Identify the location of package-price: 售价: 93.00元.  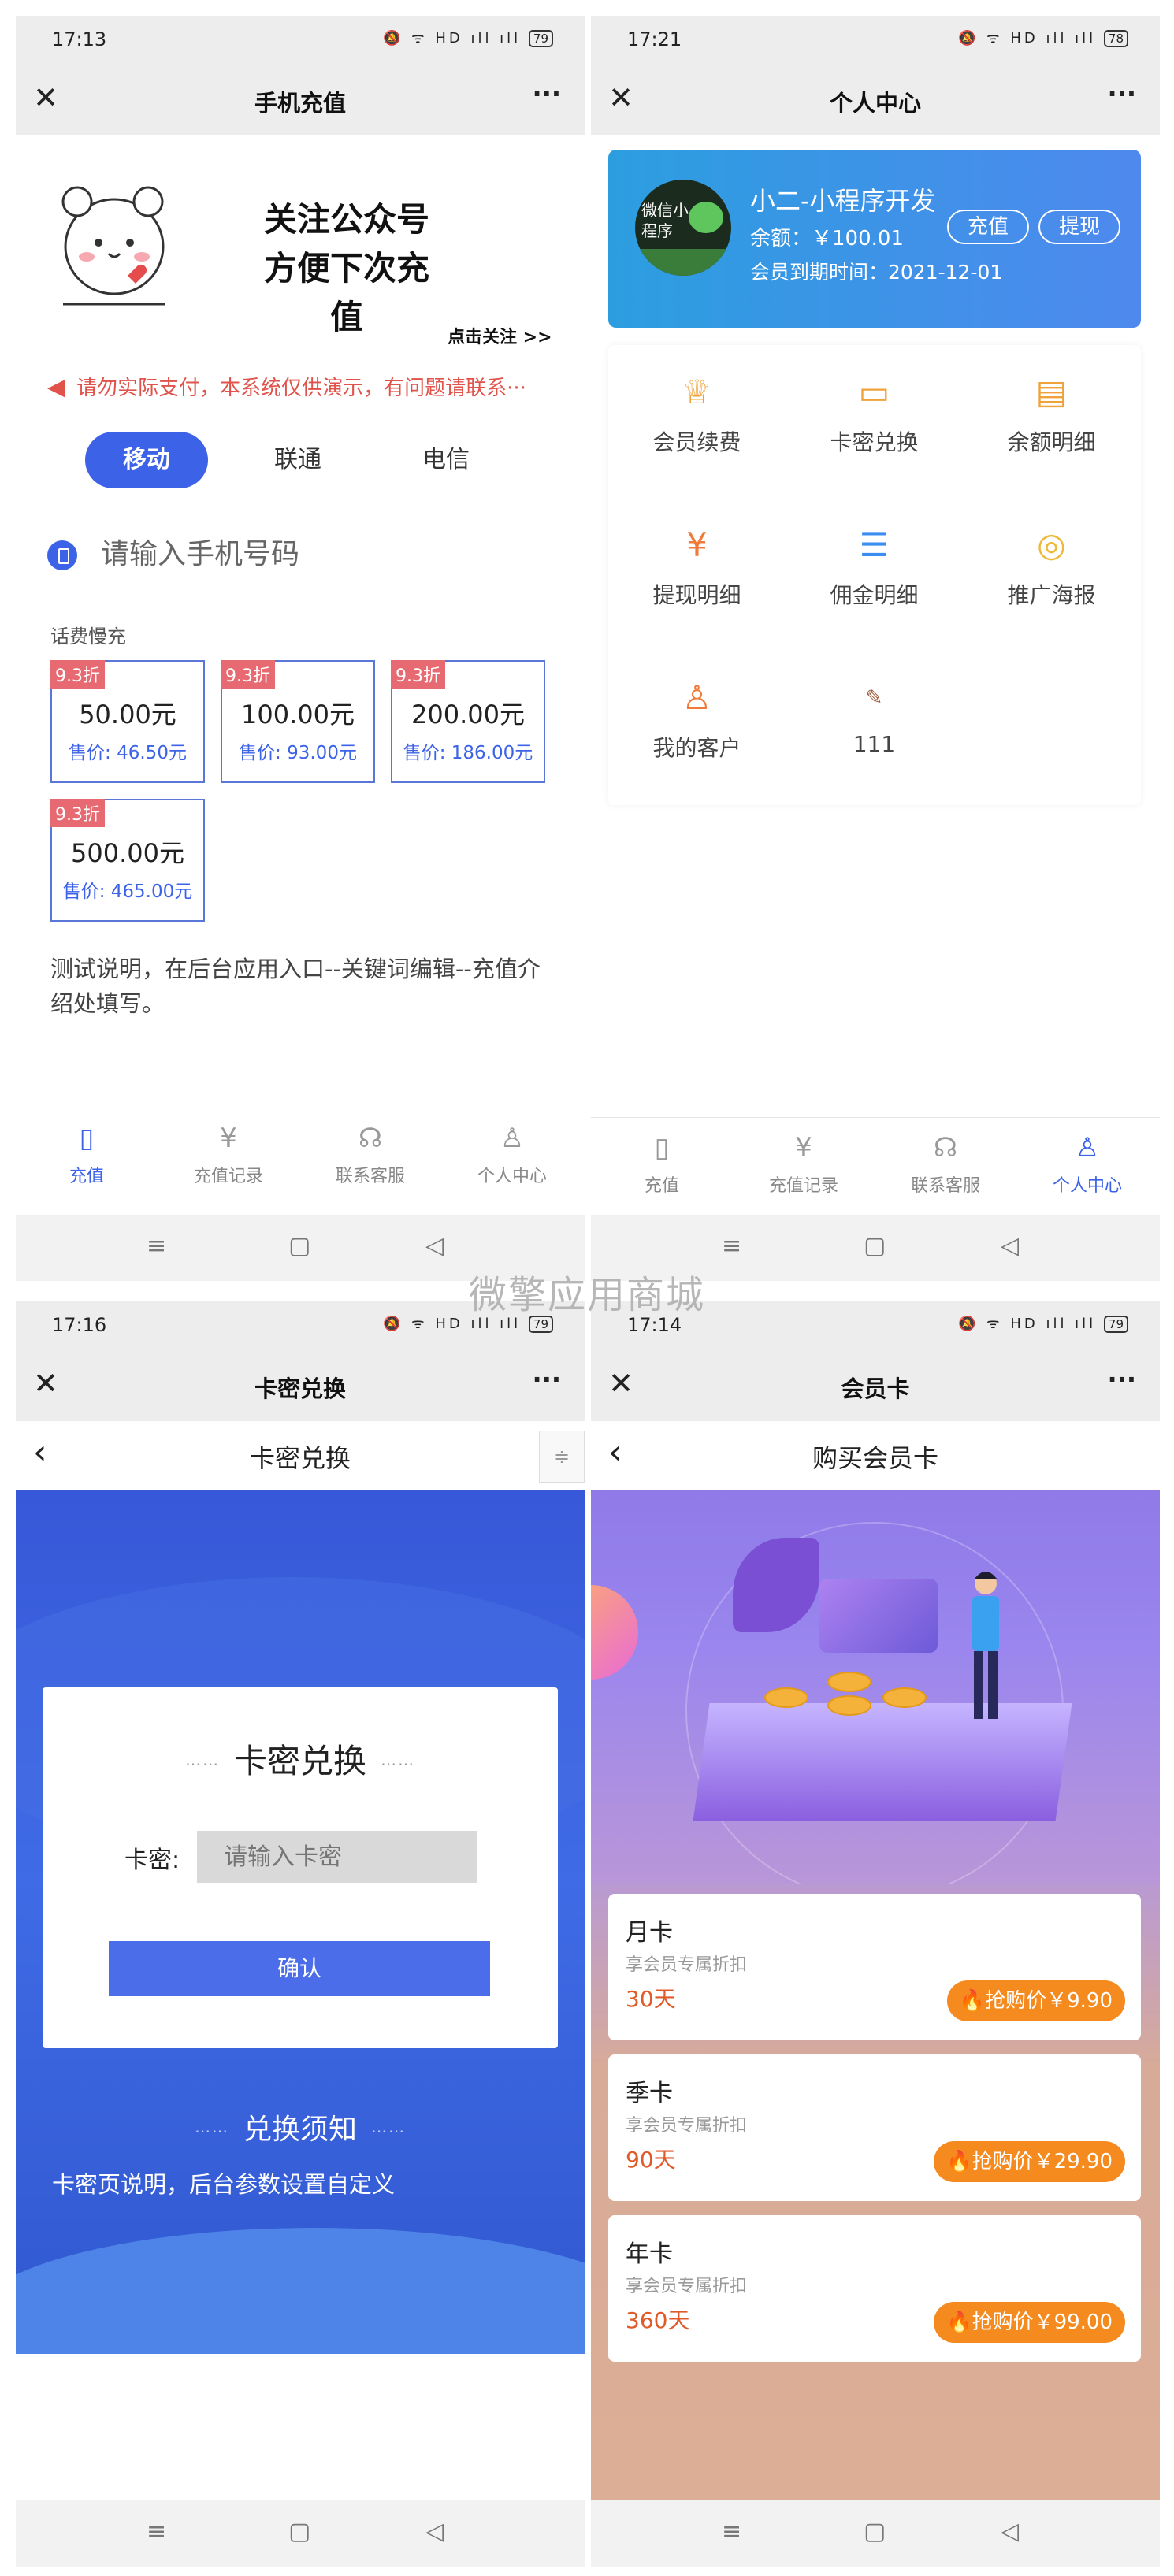
(298, 753).